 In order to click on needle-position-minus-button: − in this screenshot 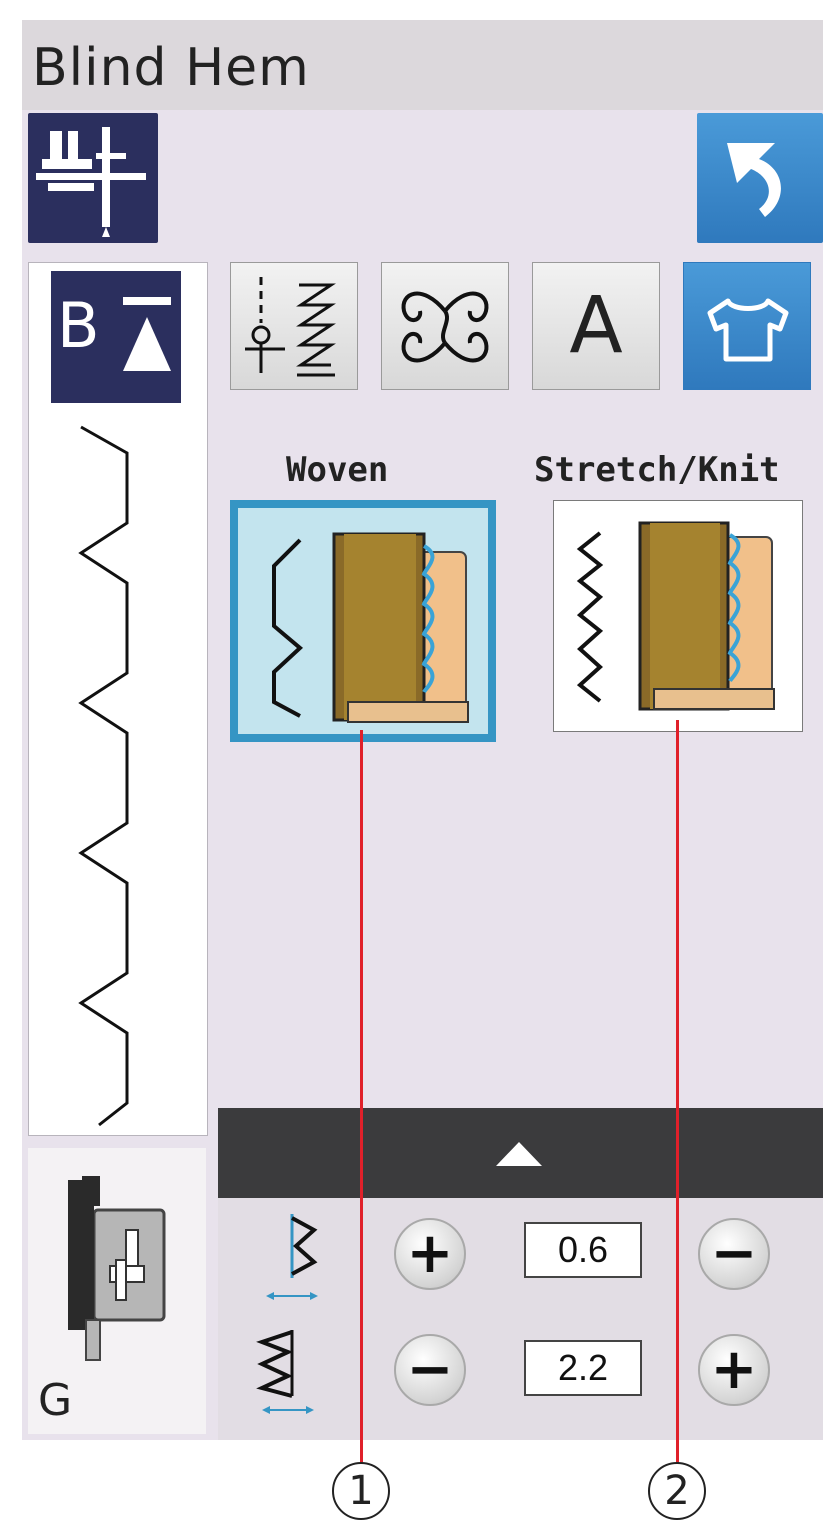, I will do `click(734, 1254)`.